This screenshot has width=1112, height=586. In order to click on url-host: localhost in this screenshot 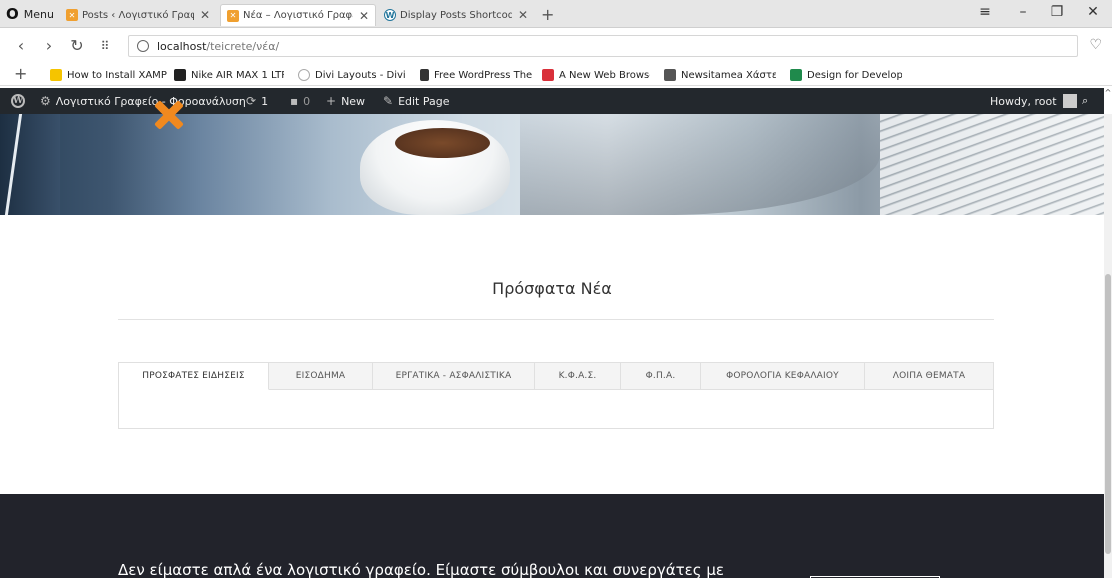, I will do `click(182, 46)`.